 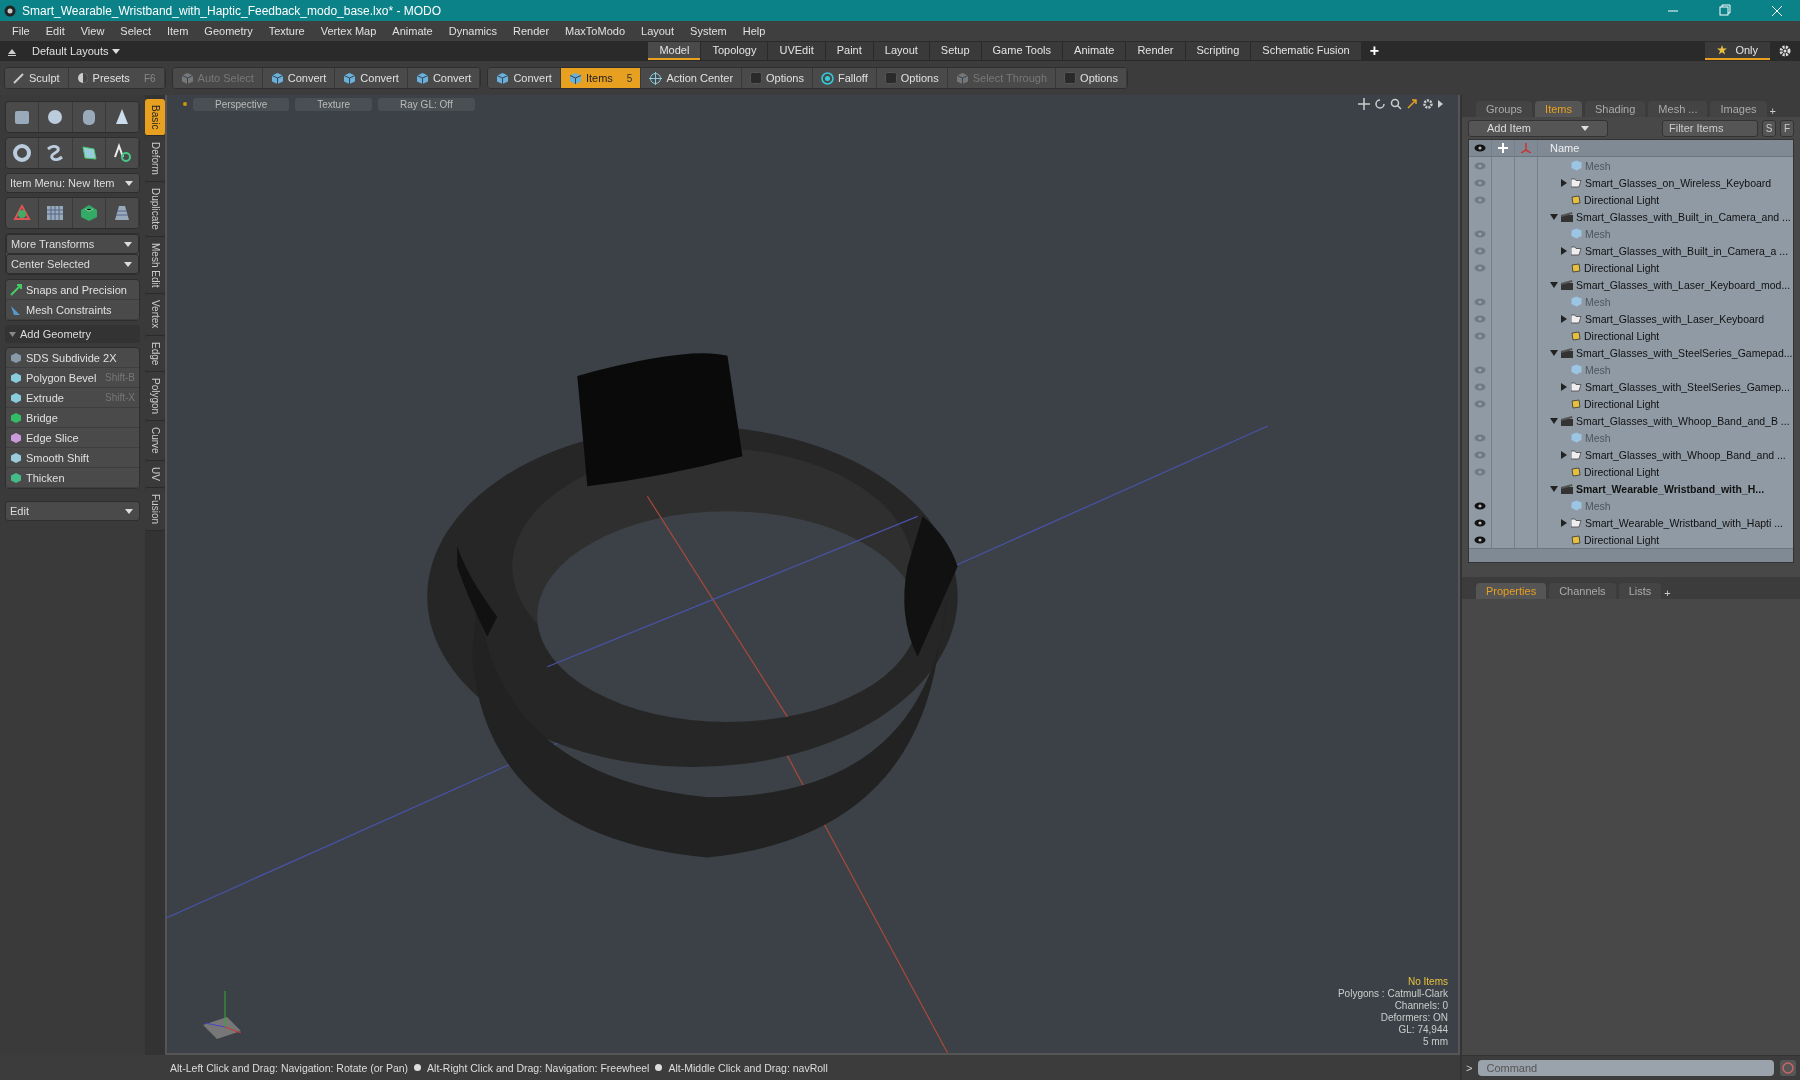 What do you see at coordinates (412, 31) in the screenshot?
I see `menu-item: Animate` at bounding box center [412, 31].